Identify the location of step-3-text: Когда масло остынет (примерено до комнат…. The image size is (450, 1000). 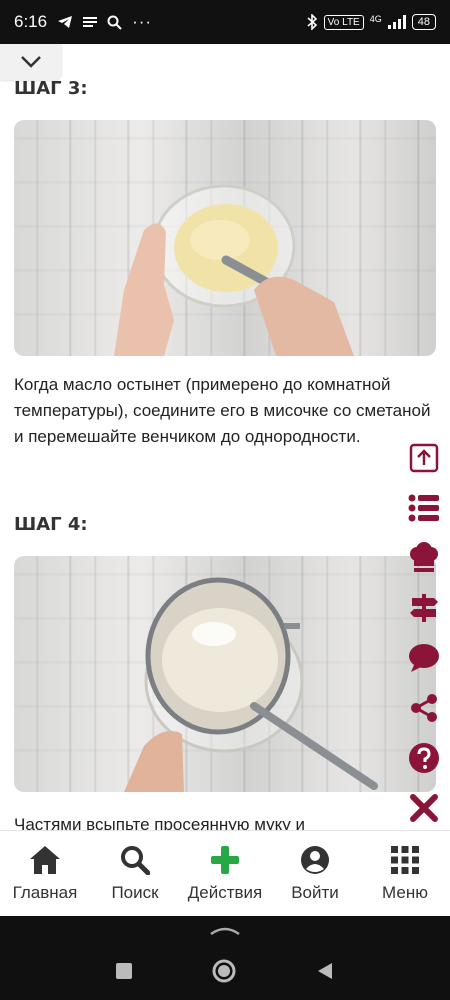
(222, 410).